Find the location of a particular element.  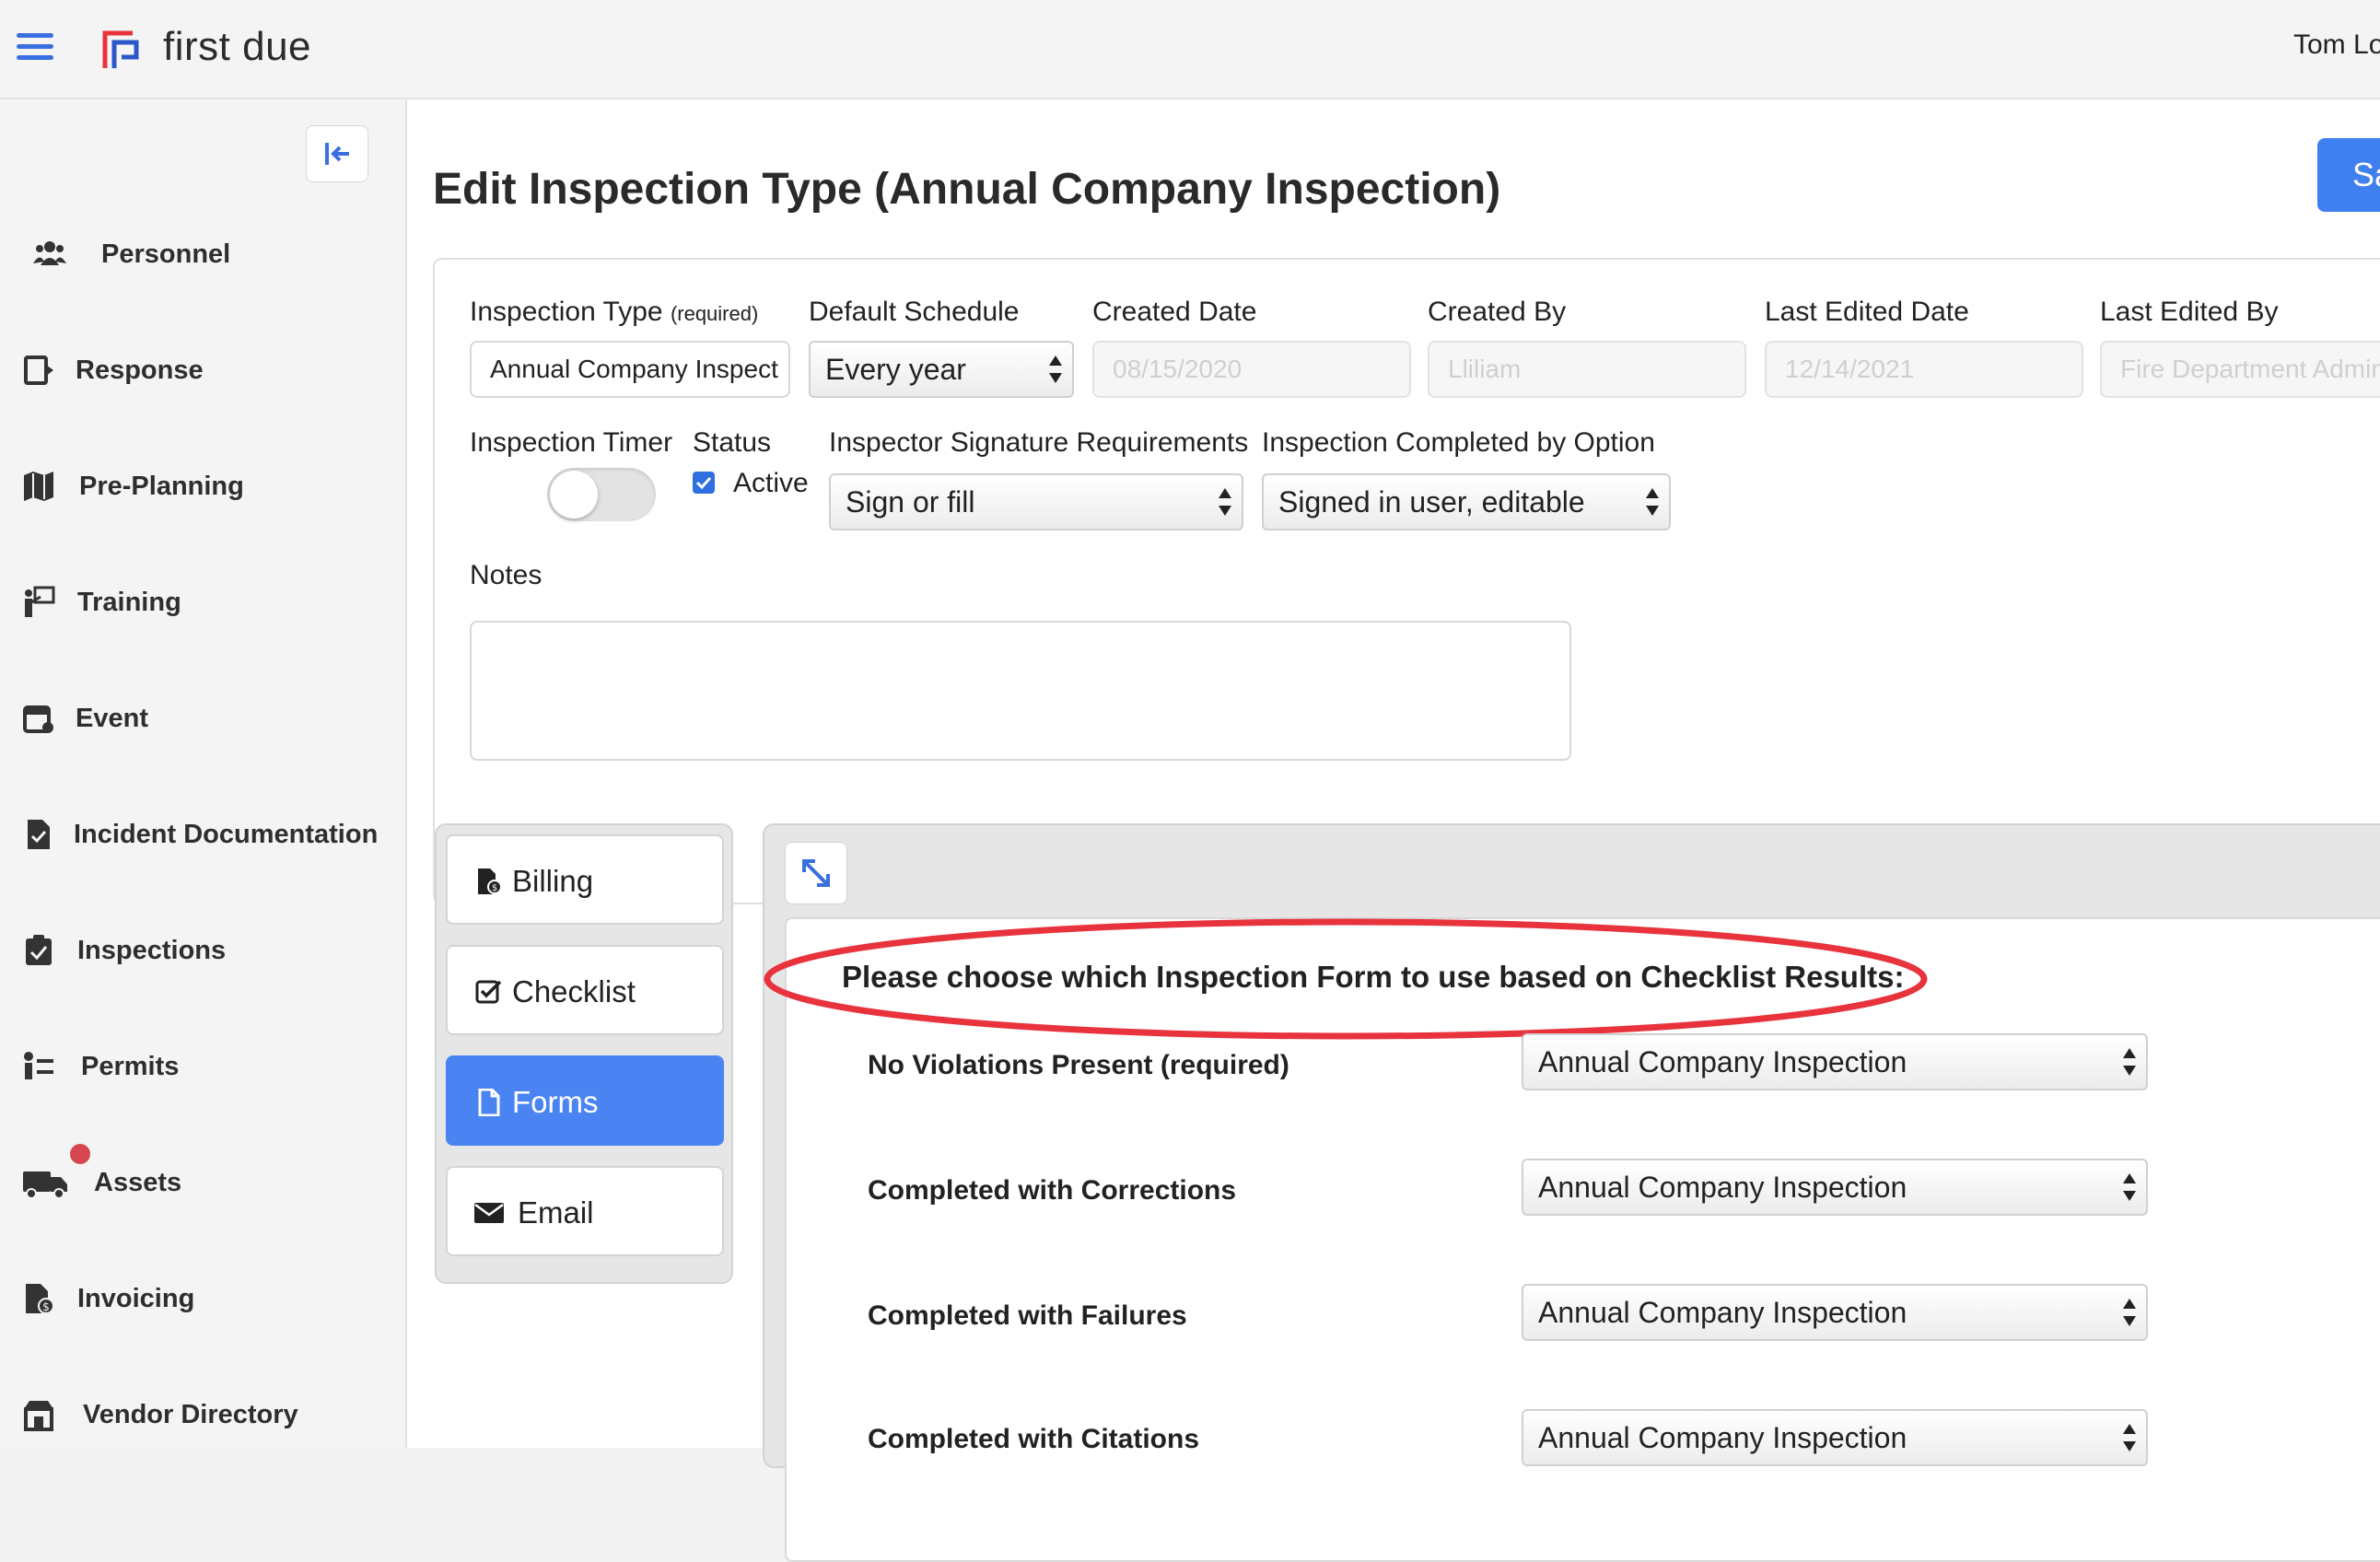

no-violations-form-select: Annual Company Inspection is located at coordinates (1835, 1061).